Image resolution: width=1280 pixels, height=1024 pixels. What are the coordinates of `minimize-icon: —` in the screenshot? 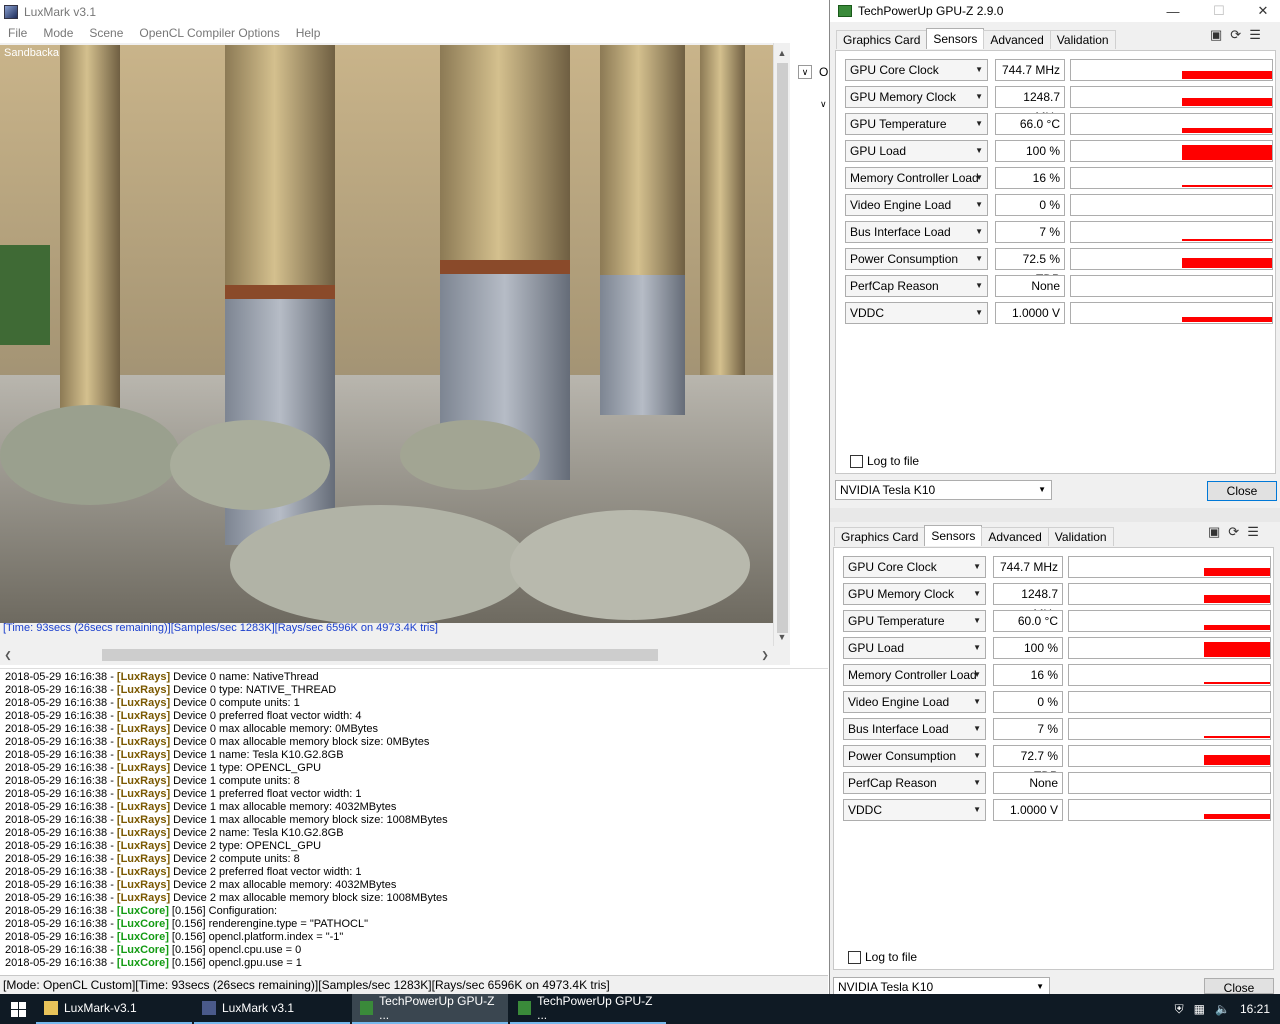 It's located at (1173, 11).